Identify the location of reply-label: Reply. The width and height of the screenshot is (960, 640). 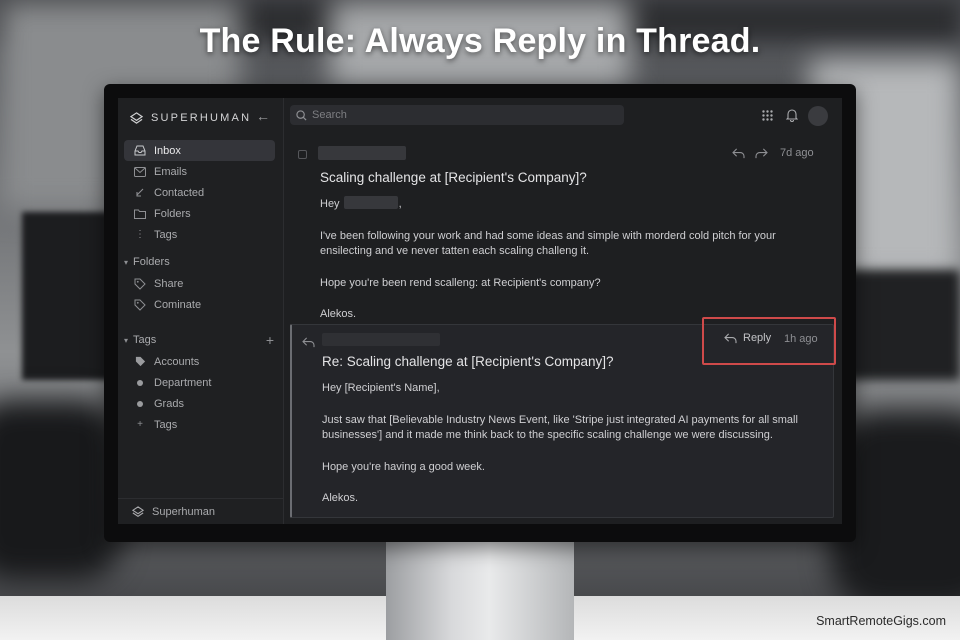
(757, 338).